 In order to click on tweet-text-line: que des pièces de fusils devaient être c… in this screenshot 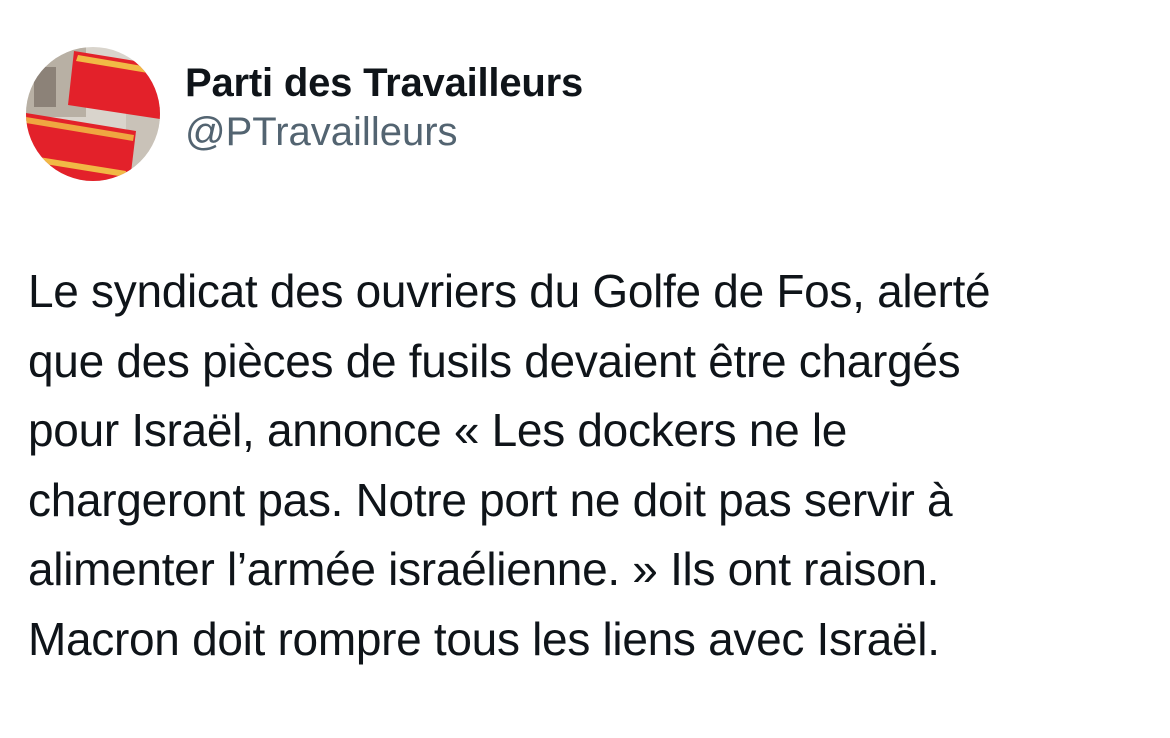, I will do `click(494, 360)`.